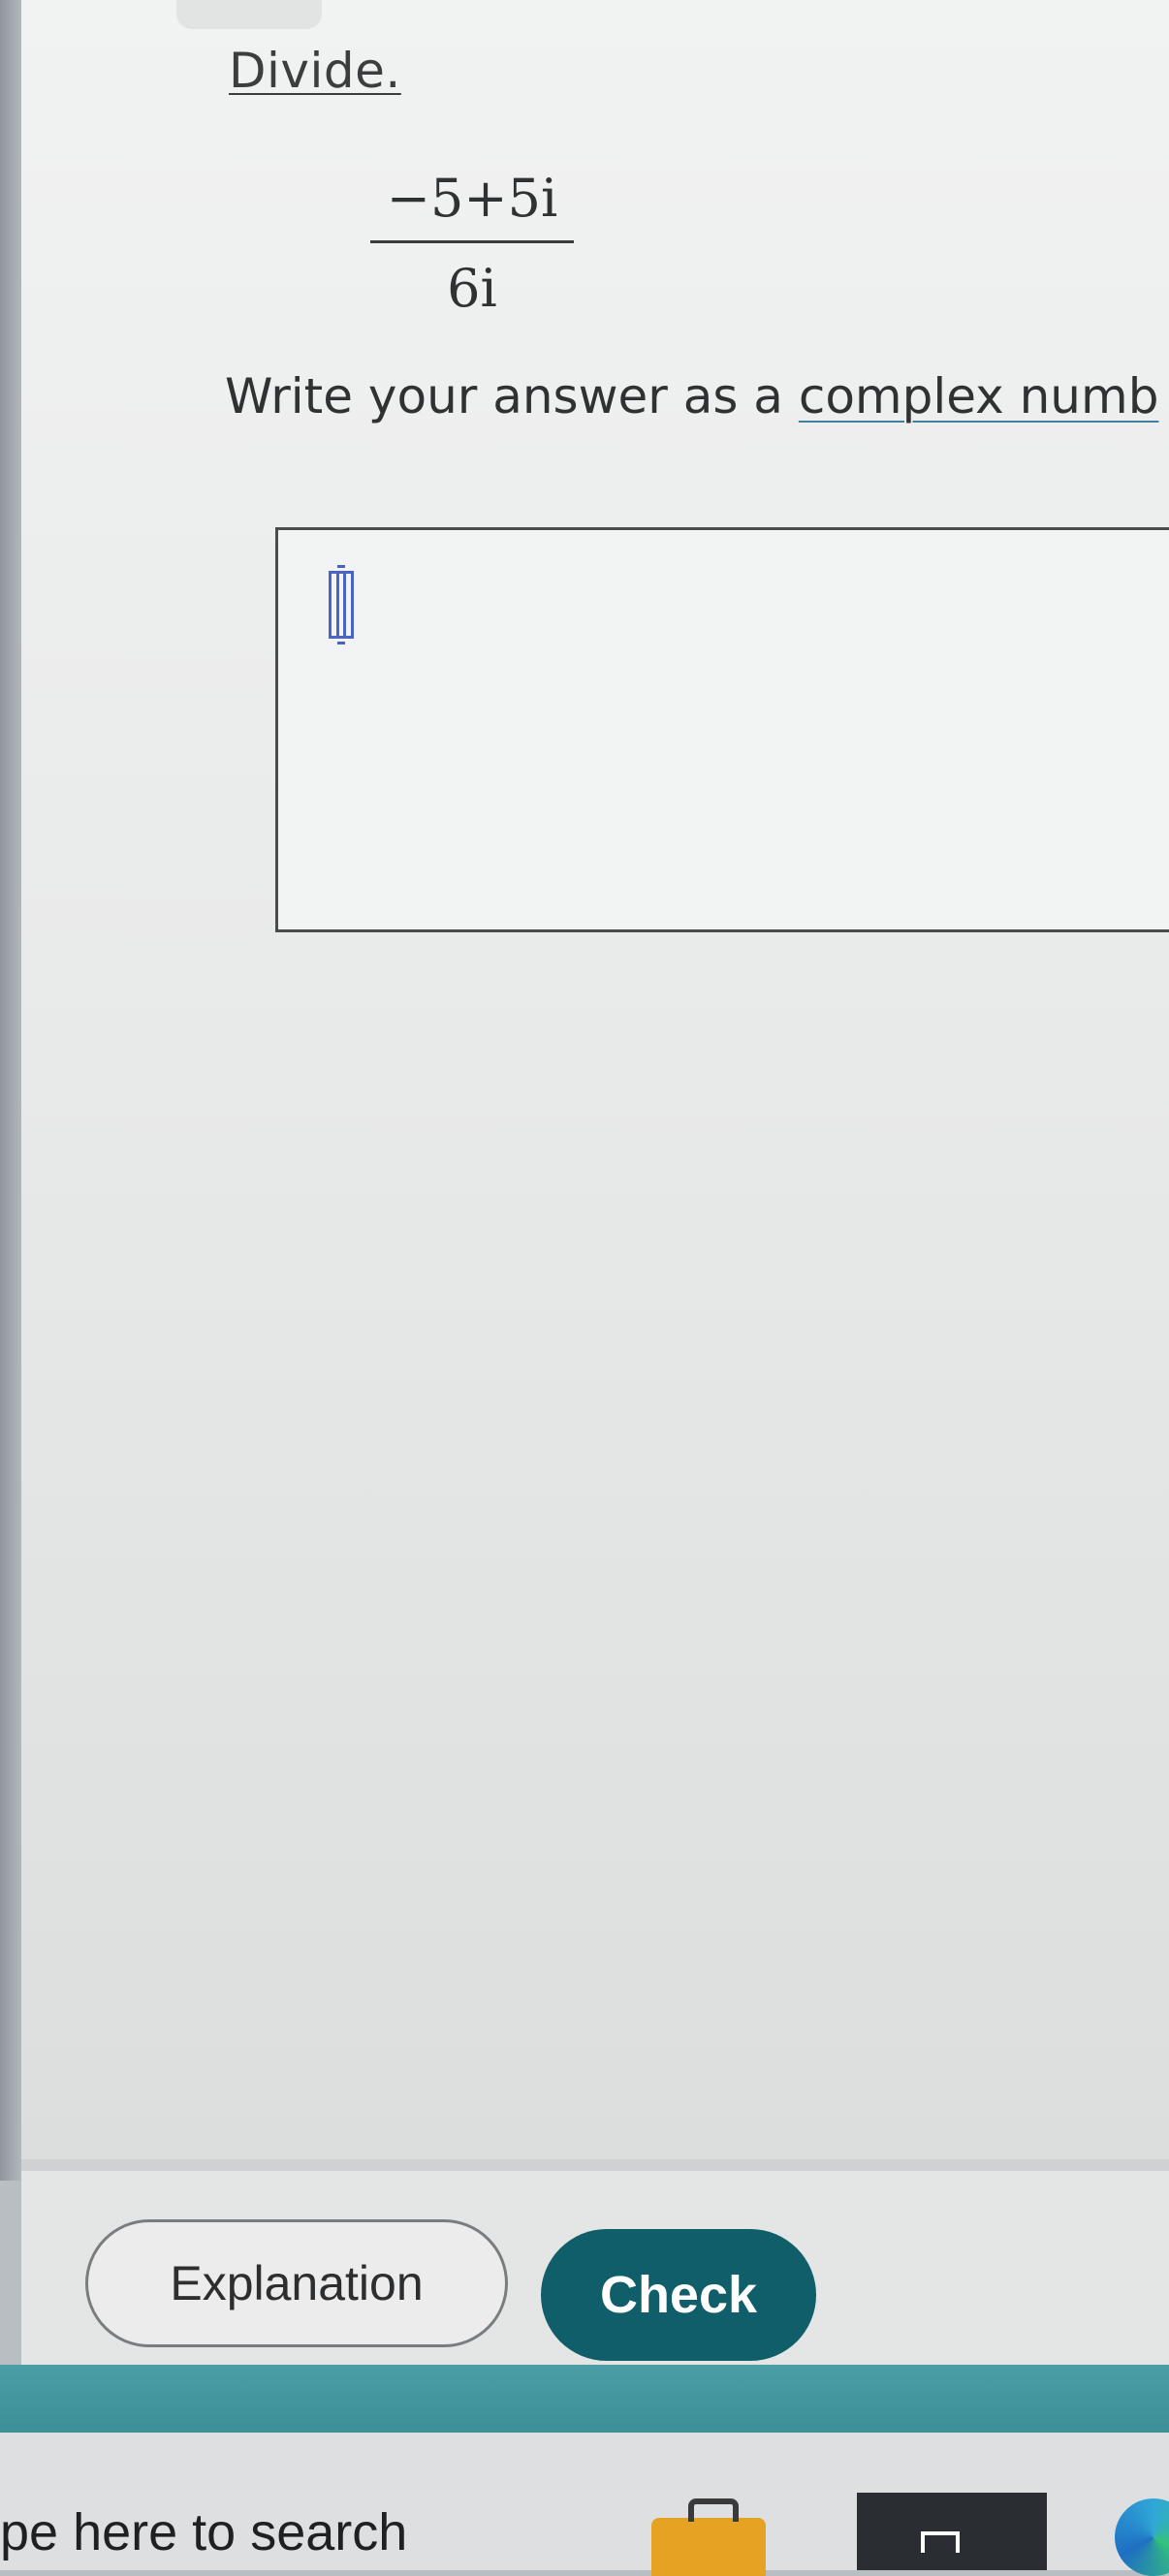  Describe the element at coordinates (341, 604) in the screenshot. I see `input-cursor-icon` at that location.